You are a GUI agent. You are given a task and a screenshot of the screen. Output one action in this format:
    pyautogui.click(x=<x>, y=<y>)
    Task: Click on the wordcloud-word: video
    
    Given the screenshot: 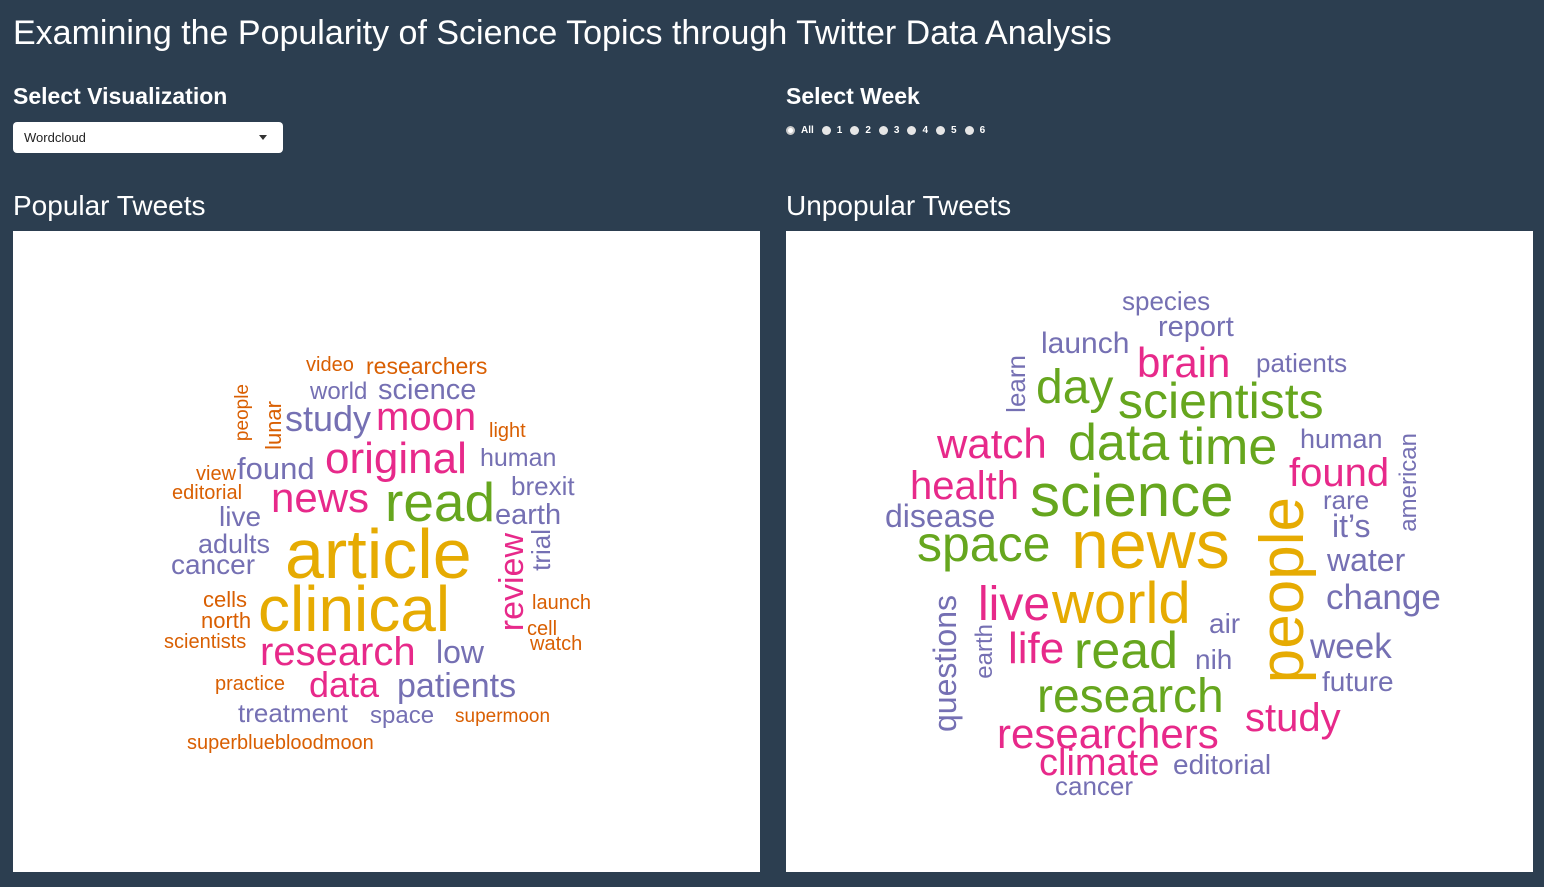 What is the action you would take?
    pyautogui.click(x=330, y=365)
    